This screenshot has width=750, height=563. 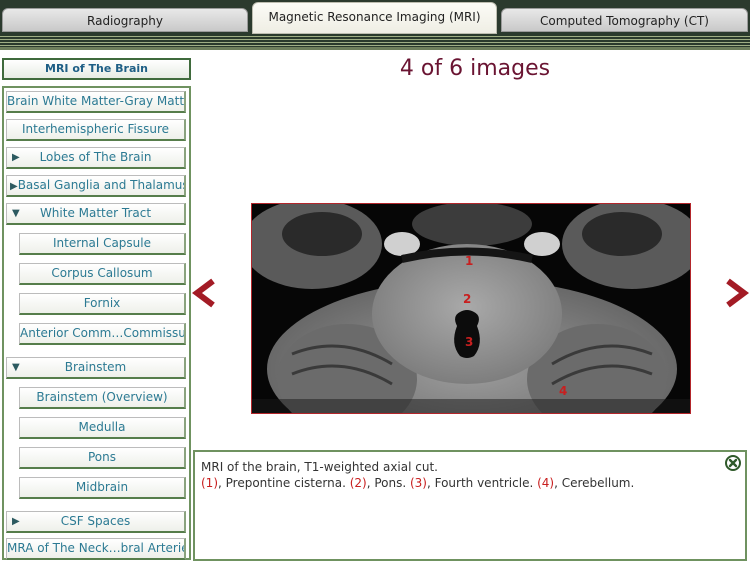 I want to click on image-counter: 4 of 6 images, so click(x=475, y=68).